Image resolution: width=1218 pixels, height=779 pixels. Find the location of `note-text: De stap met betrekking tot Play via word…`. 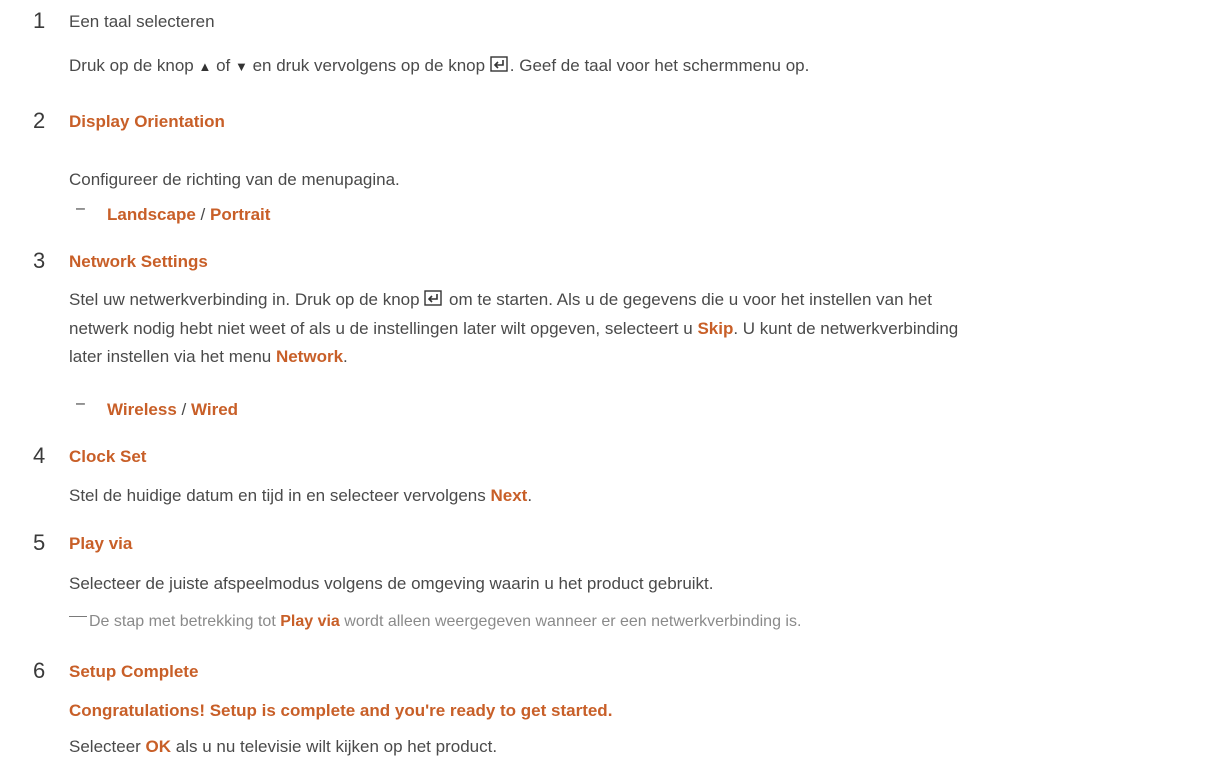

note-text: De stap met betrekking tot Play via word… is located at coordinates (445, 621).